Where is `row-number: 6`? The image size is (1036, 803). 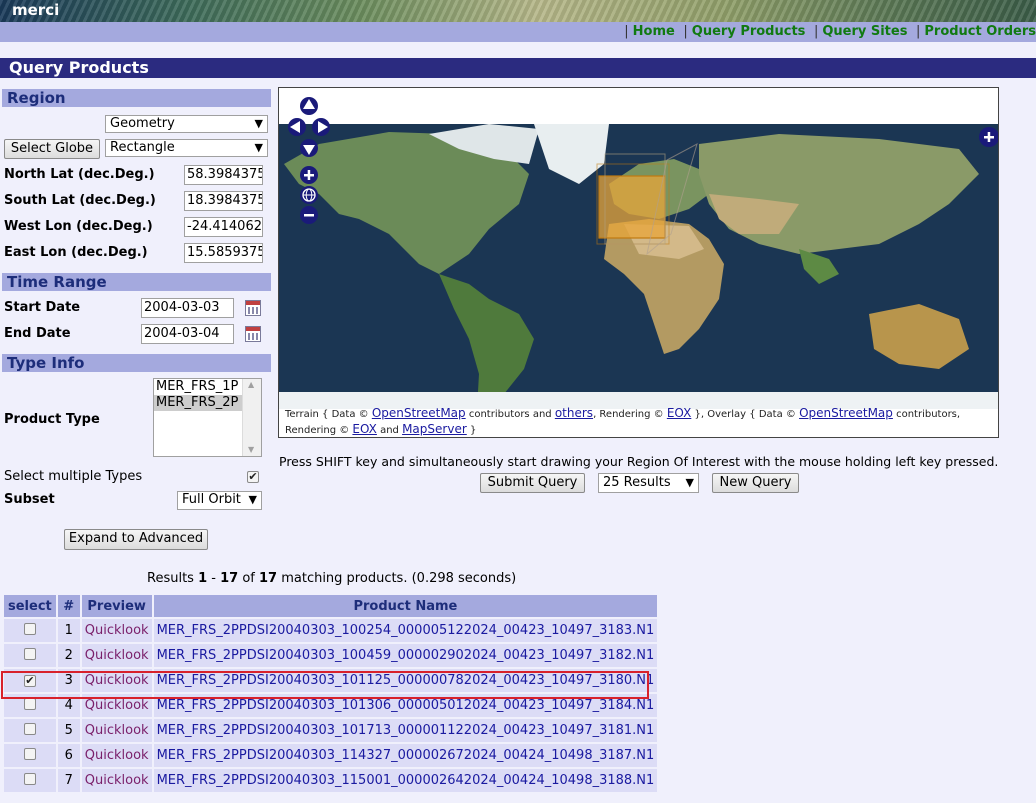
row-number: 6 is located at coordinates (68, 755).